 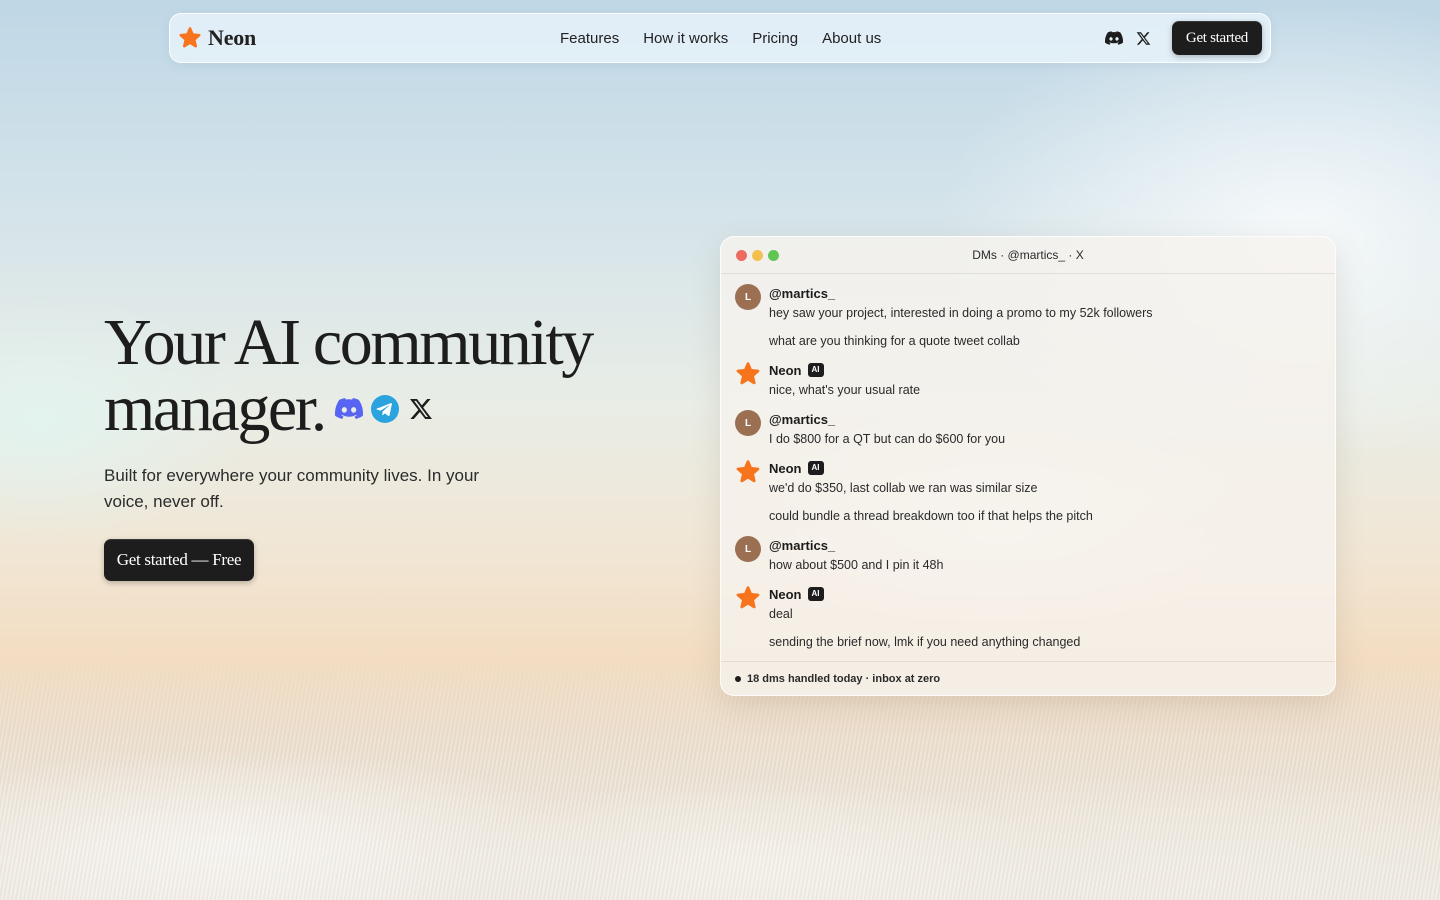 What do you see at coordinates (179, 560) in the screenshot?
I see `hero-get-started-button: Get started — Free` at bounding box center [179, 560].